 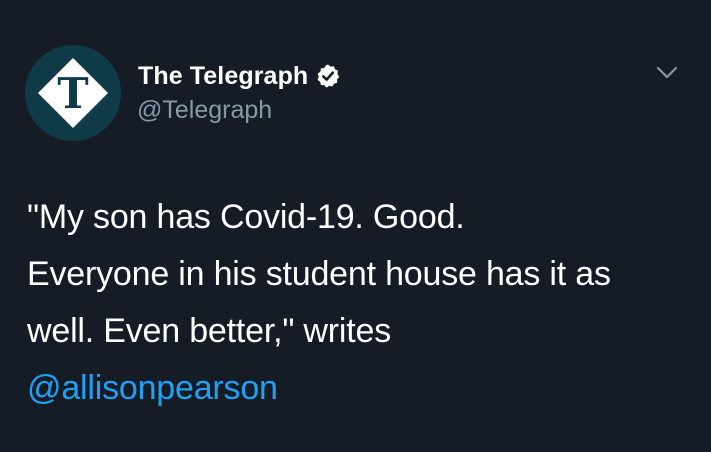 I want to click on tweet-text-line: "My son has Covid-19. Good., so click(x=246, y=217).